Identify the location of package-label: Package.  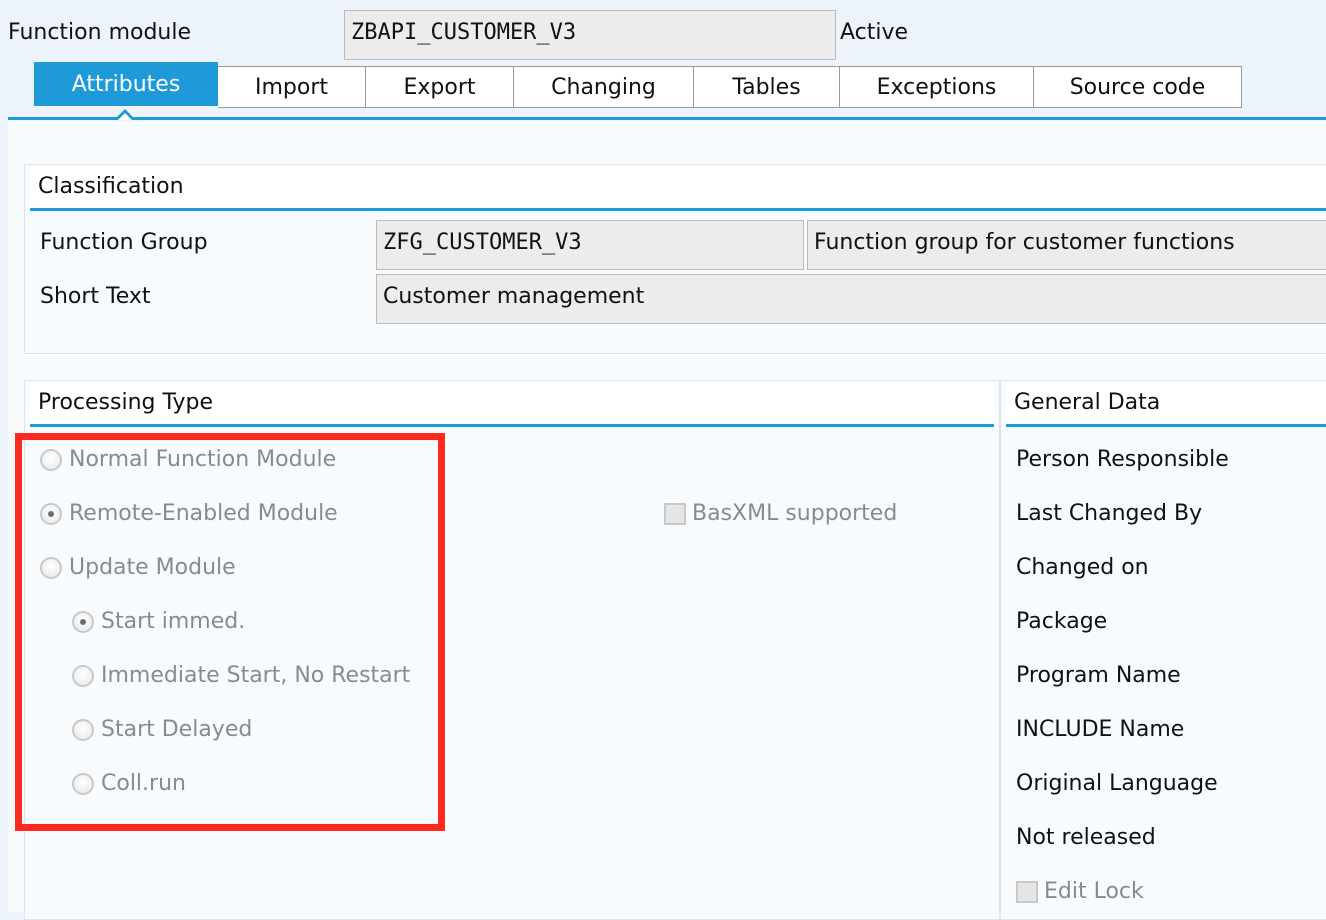
(1062, 621).